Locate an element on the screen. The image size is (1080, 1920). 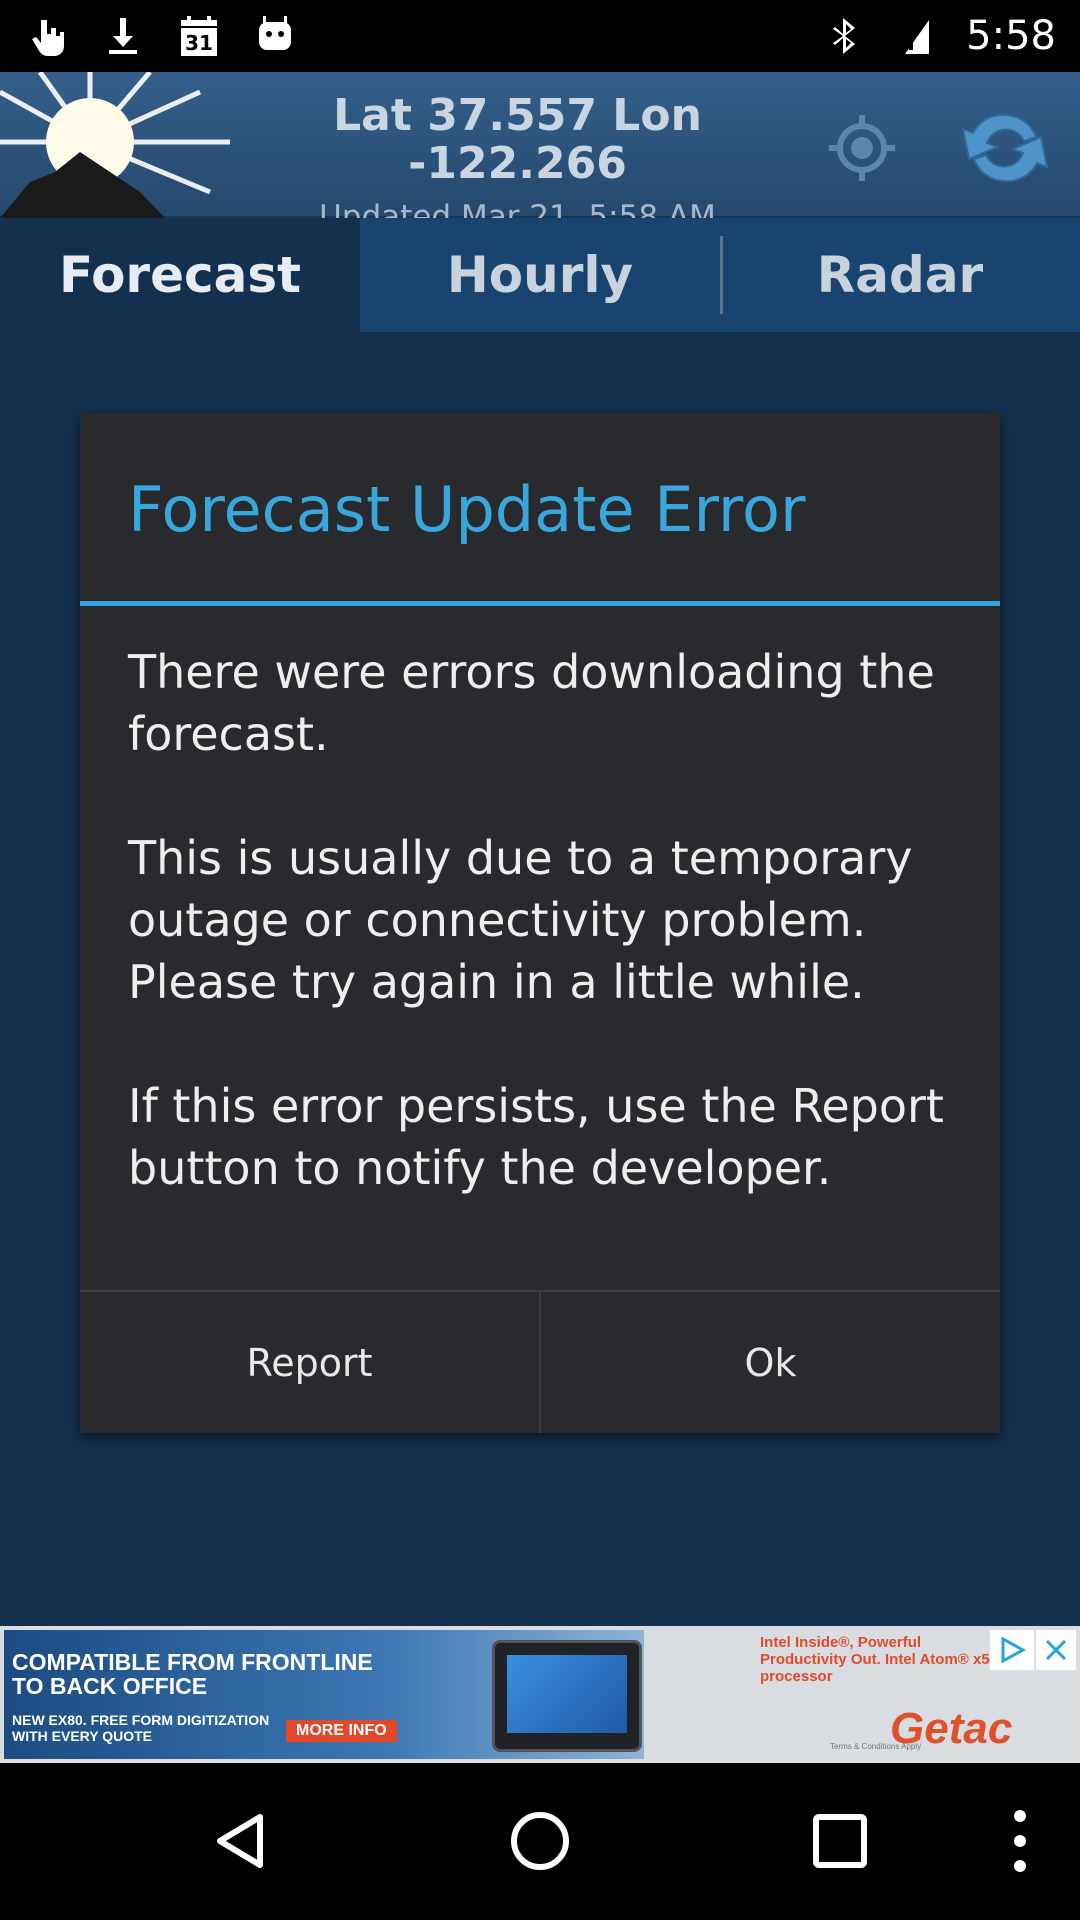
ok-button: Ok is located at coordinates (769, 1362).